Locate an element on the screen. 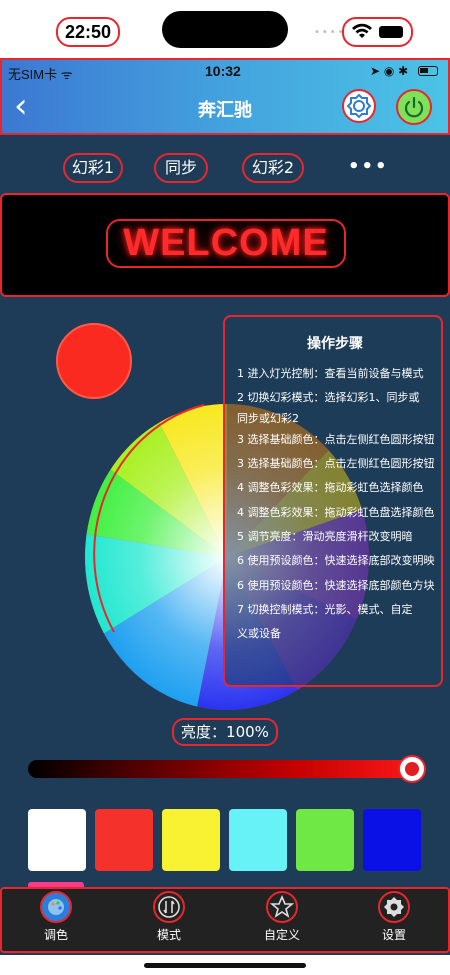 This screenshot has width=450, height=975. step-item: 义或设备 is located at coordinates (259, 633).